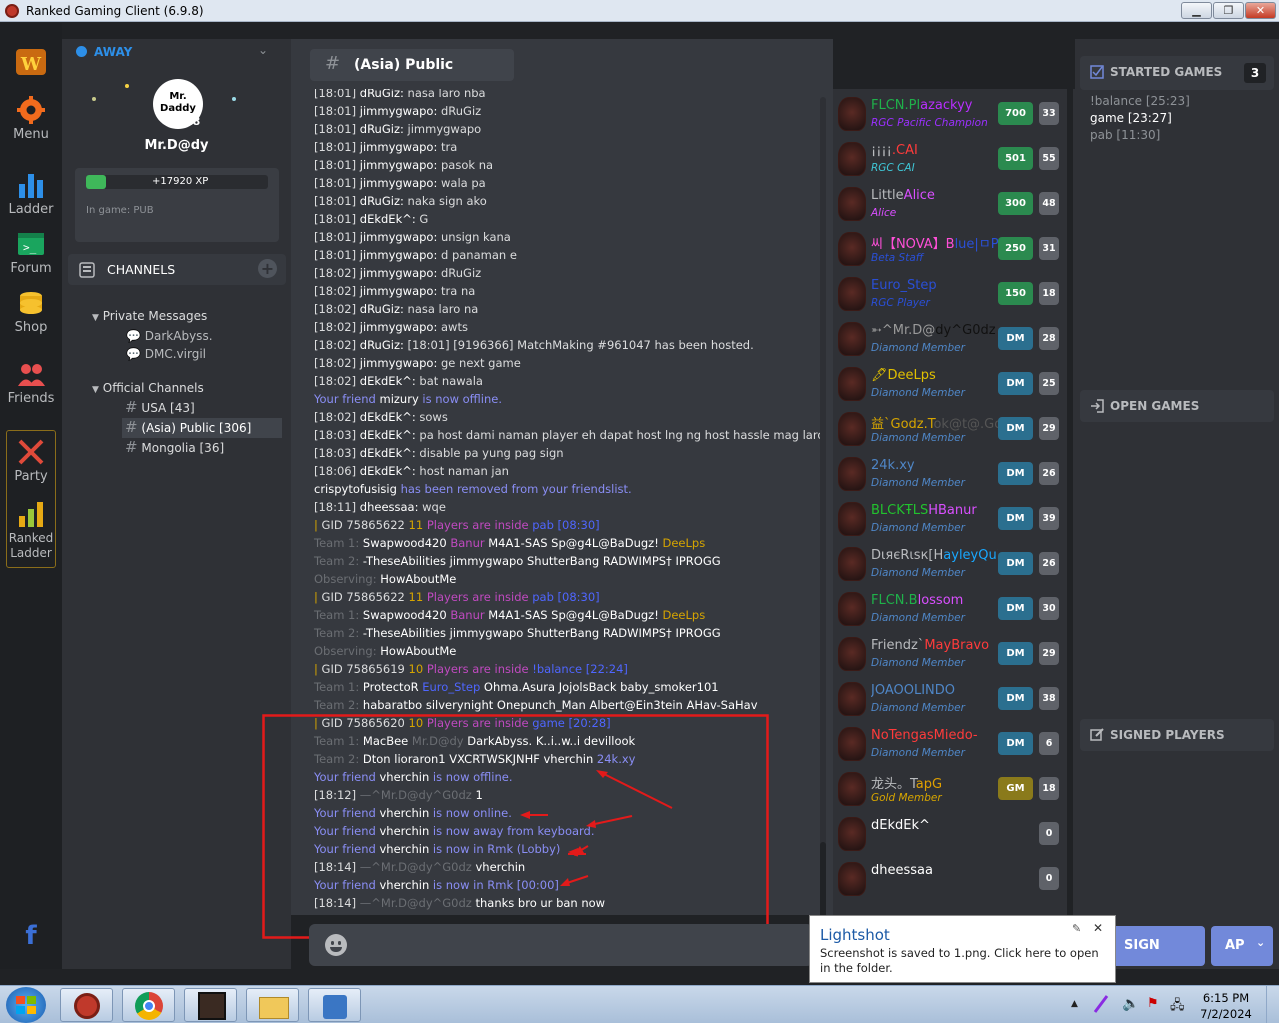 This screenshot has height=1023, width=1279. Describe the element at coordinates (954, 160) in the screenshot. I see `player-row: ¡¡¡¡.CAI RGC CAI 501 55` at that location.